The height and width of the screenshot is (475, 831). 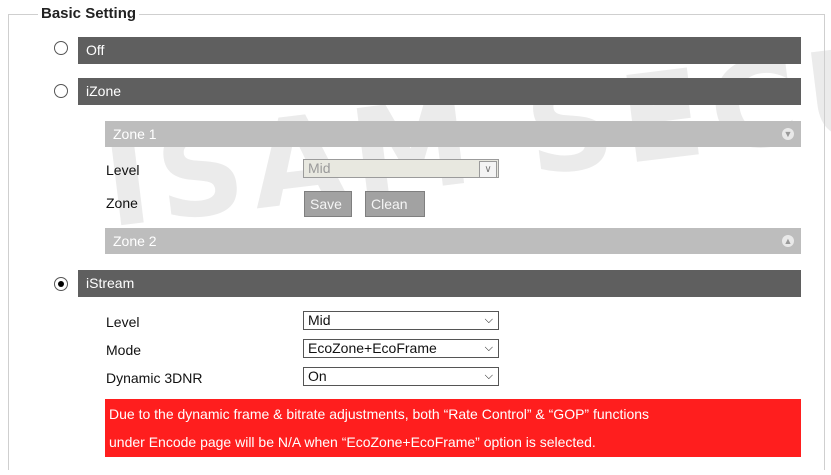 I want to click on chevron-down-icon: ∨, so click(x=488, y=169).